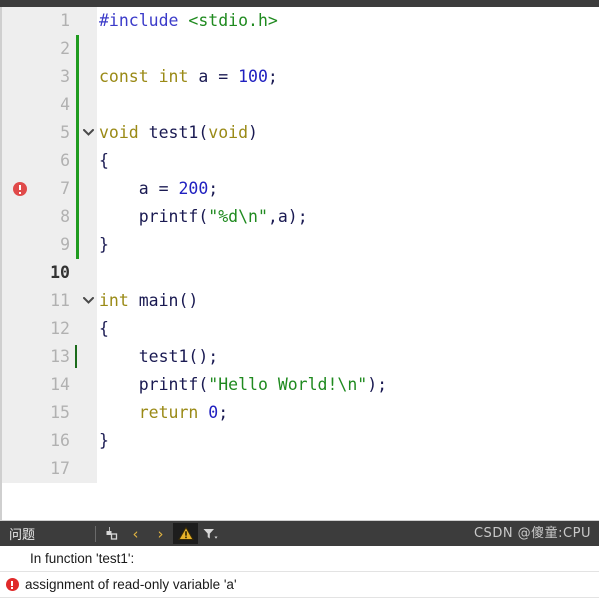  What do you see at coordinates (49, 413) in the screenshot?
I see `gutter: 15` at bounding box center [49, 413].